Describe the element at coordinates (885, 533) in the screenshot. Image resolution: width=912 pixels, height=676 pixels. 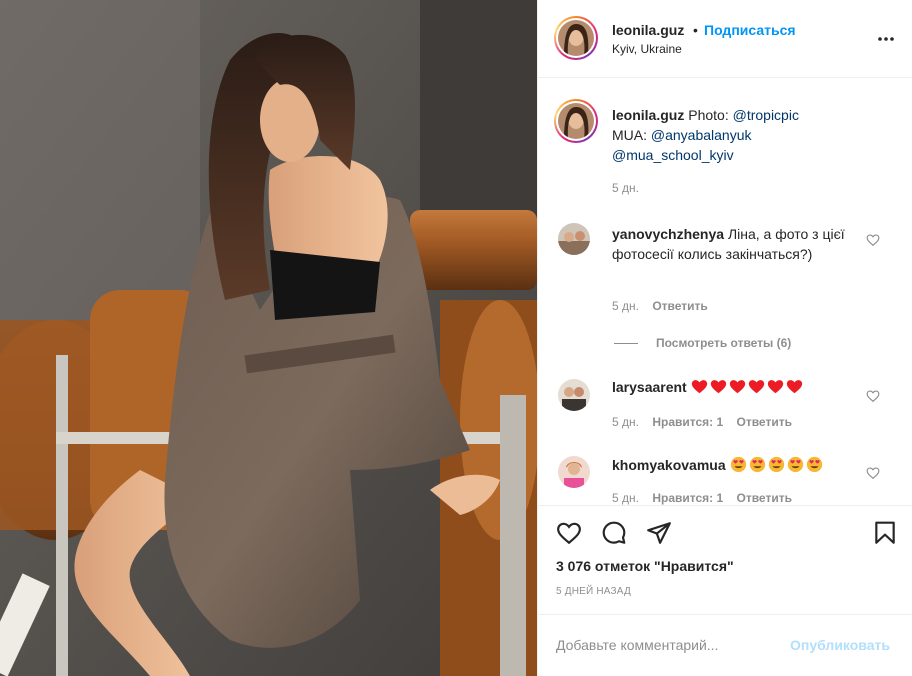
I see `bookmark-icon` at that location.